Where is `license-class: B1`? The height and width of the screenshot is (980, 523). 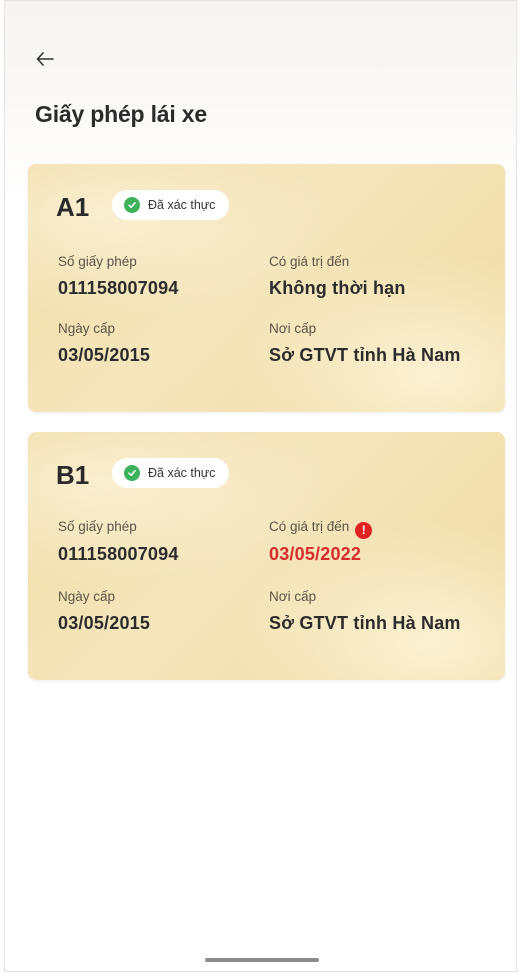 license-class: B1 is located at coordinates (73, 475).